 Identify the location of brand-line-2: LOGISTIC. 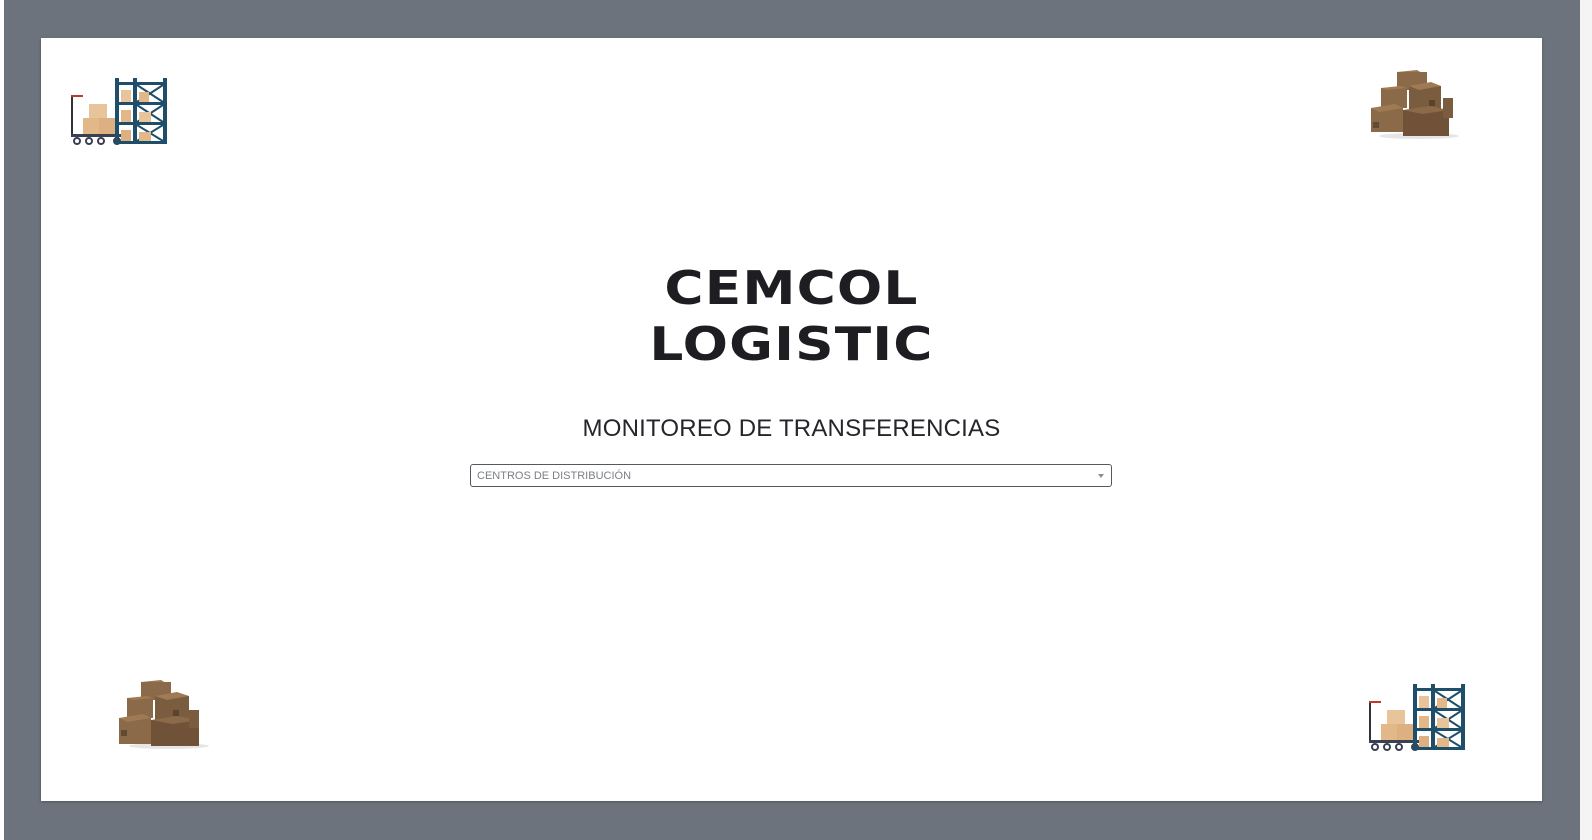
(791, 344).